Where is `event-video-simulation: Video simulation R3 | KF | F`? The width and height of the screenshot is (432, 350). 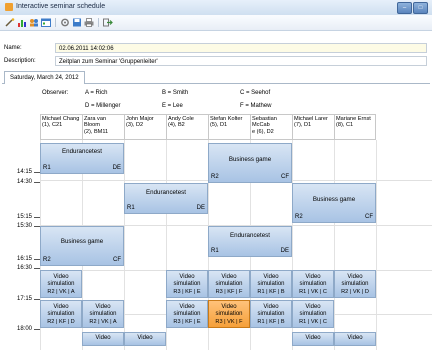 event-video-simulation: Video simulation R3 | KF | F is located at coordinates (229, 284).